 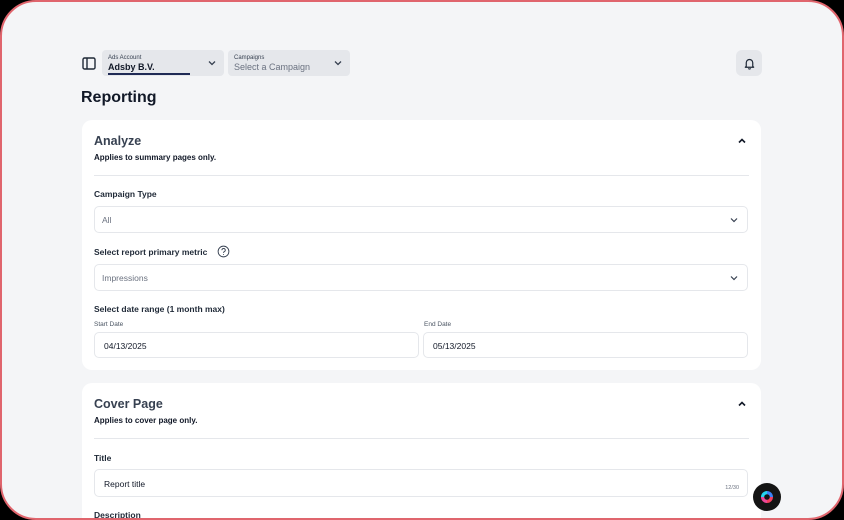 What do you see at coordinates (585, 345) in the screenshot?
I see `end-date-input: 05/13/2025` at bounding box center [585, 345].